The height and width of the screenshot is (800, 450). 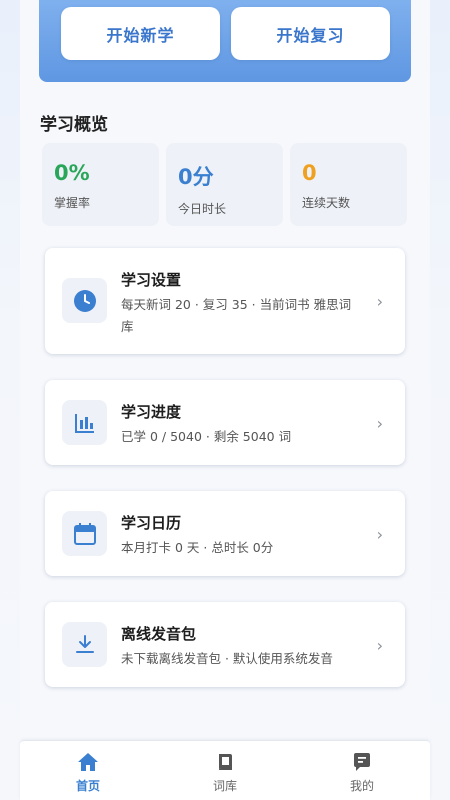 What do you see at coordinates (225, 422) in the screenshot?
I see `study-progress-card: 学习进度 已学 0 / 5040 · 剩余 5040 词 ›` at bounding box center [225, 422].